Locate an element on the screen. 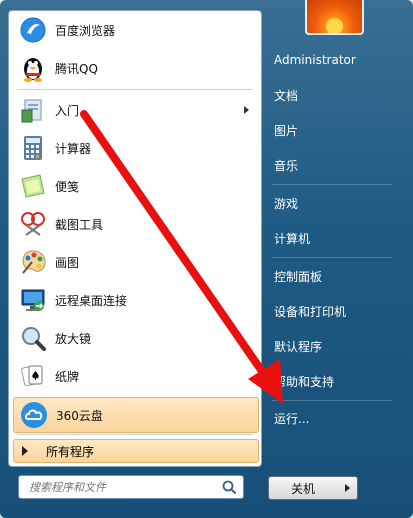 The height and width of the screenshot is (518, 413). pinned-separator is located at coordinates (135, 89).